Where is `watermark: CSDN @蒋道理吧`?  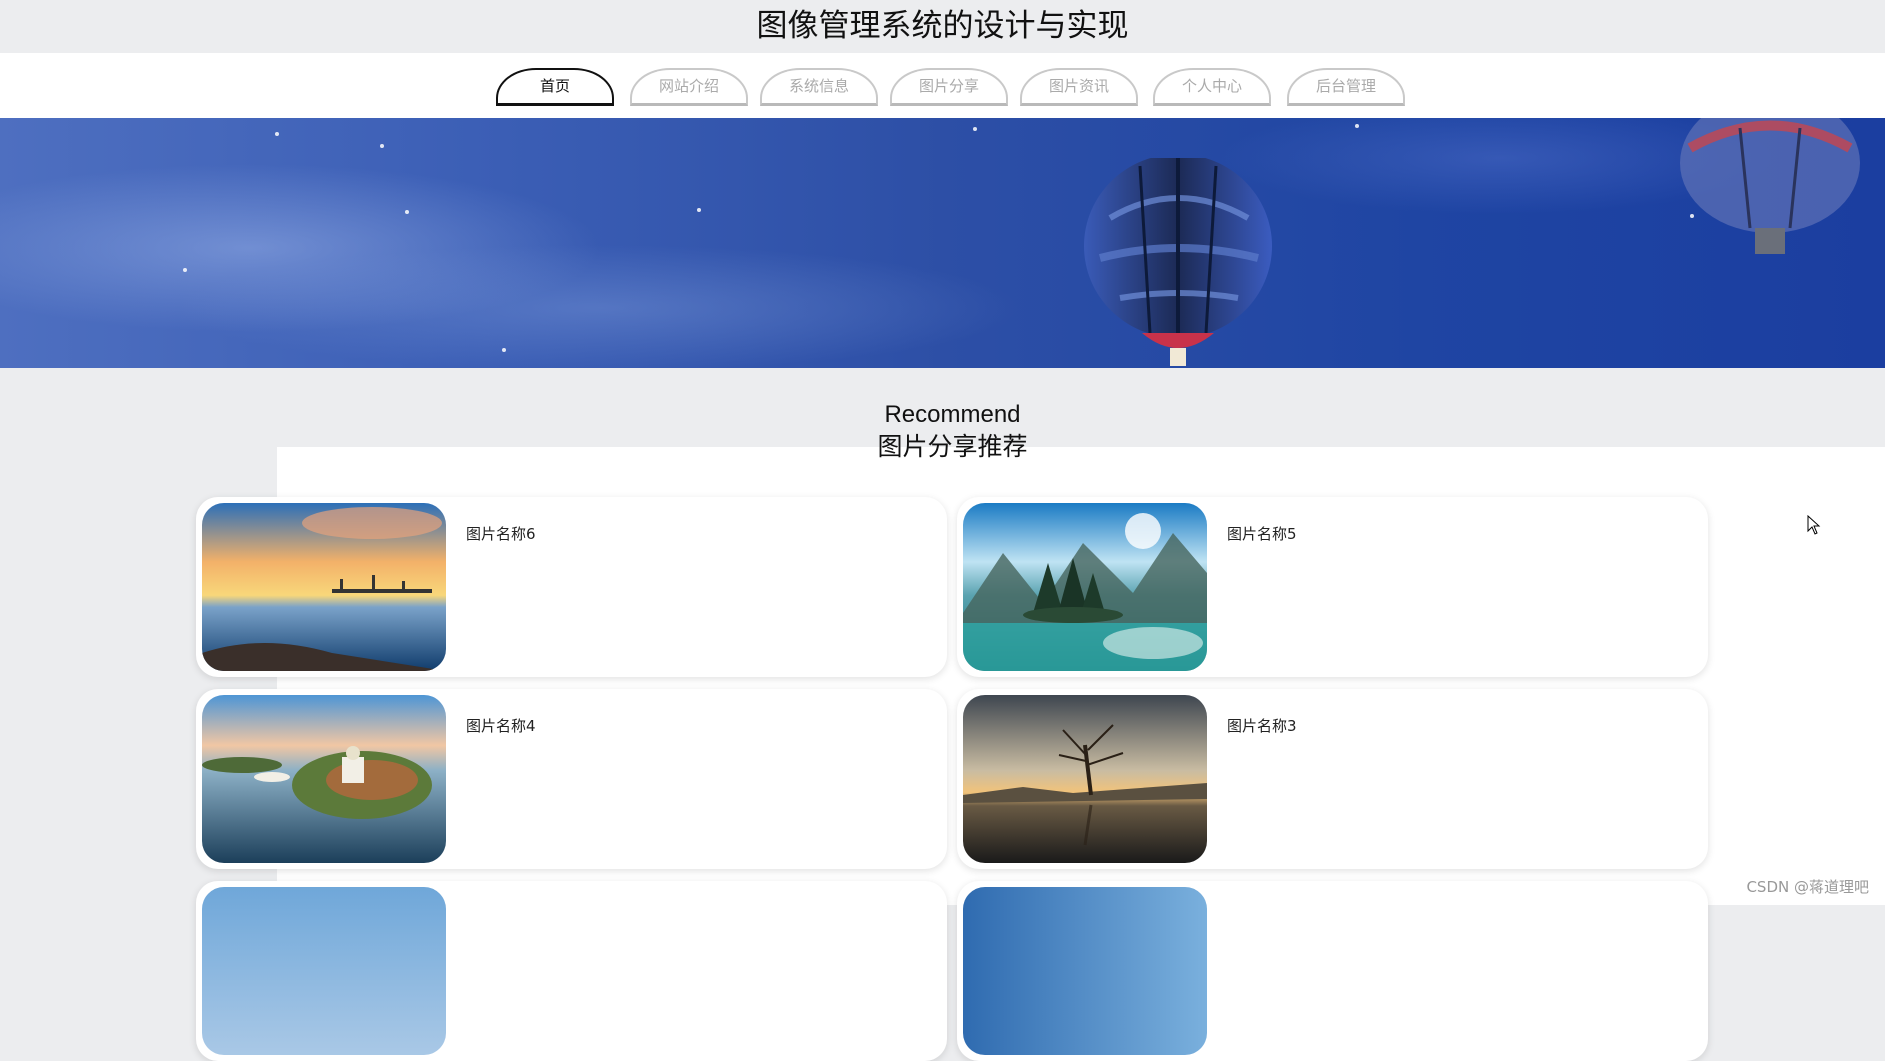 watermark: CSDN @蒋道理吧 is located at coordinates (1807, 887).